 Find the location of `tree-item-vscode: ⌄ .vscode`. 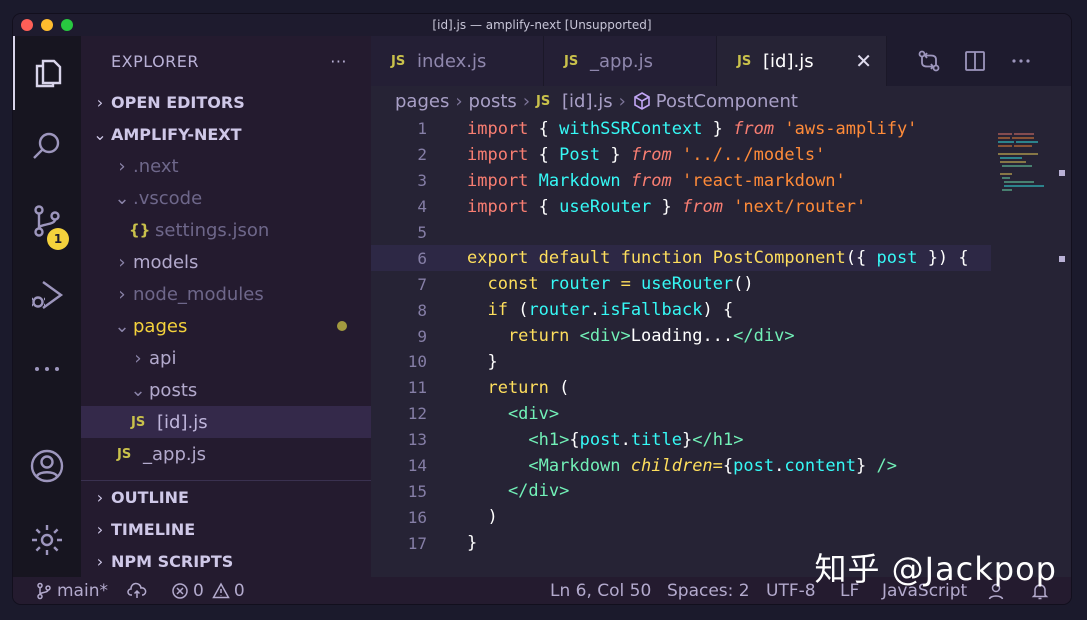

tree-item-vscode: ⌄ .vscode is located at coordinates (226, 198).